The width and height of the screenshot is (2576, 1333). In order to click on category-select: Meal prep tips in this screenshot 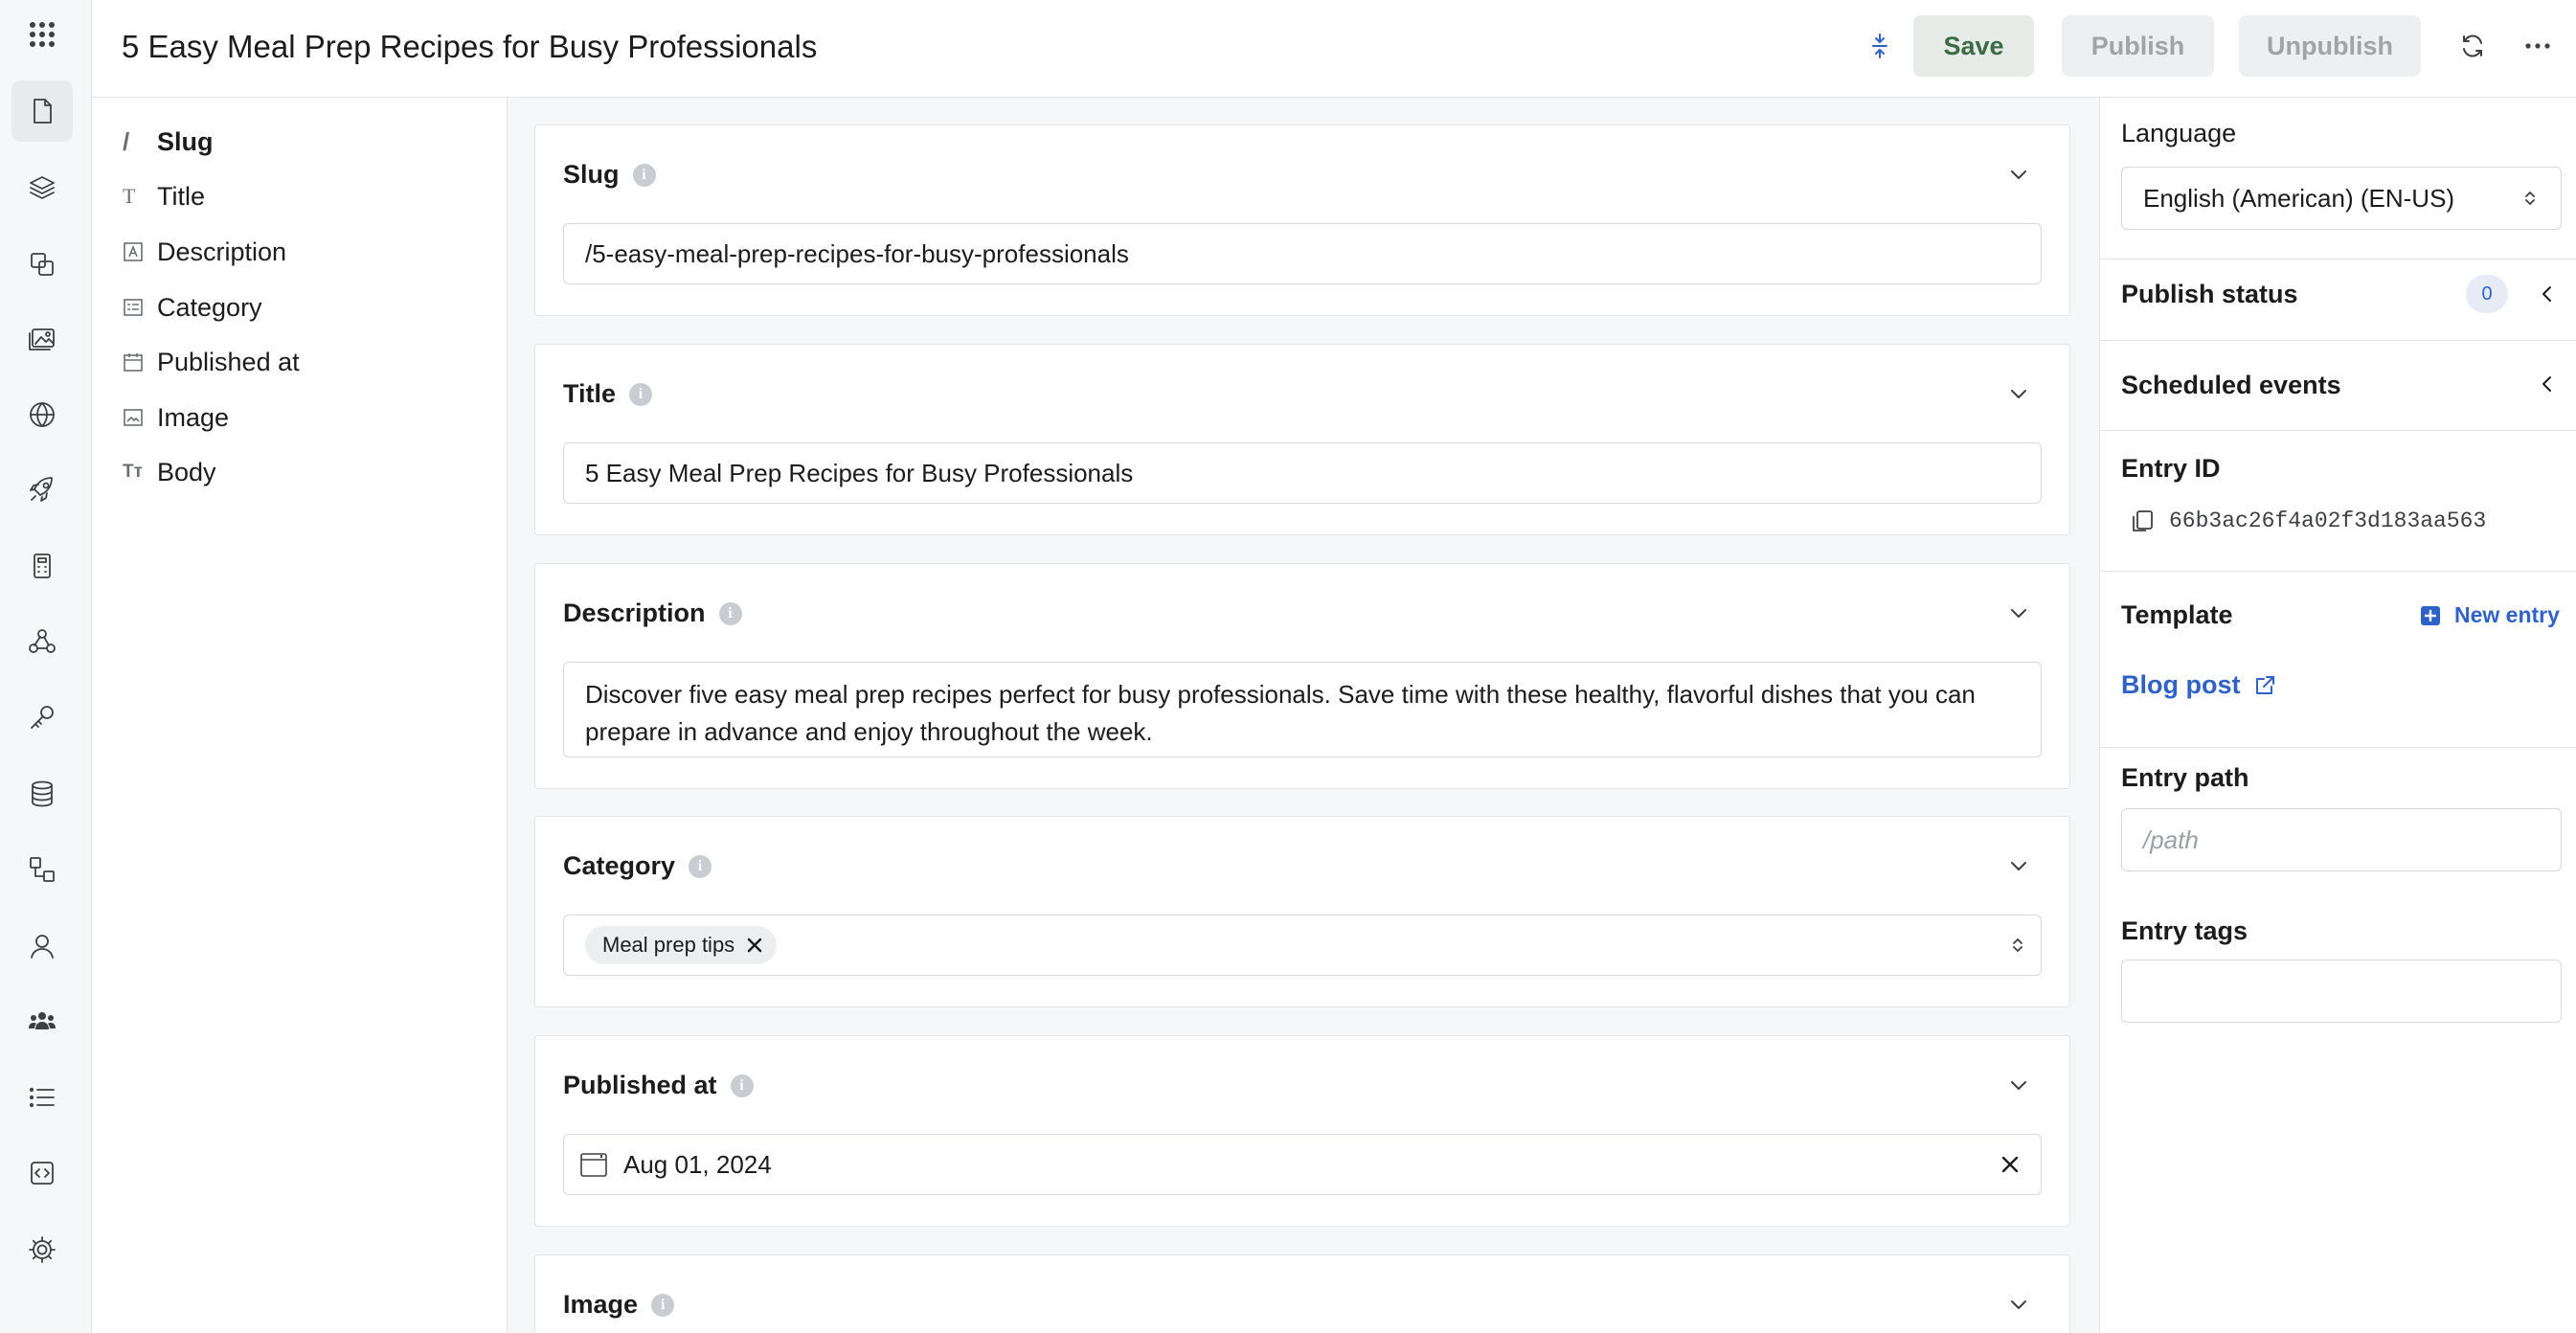, I will do `click(1302, 946)`.